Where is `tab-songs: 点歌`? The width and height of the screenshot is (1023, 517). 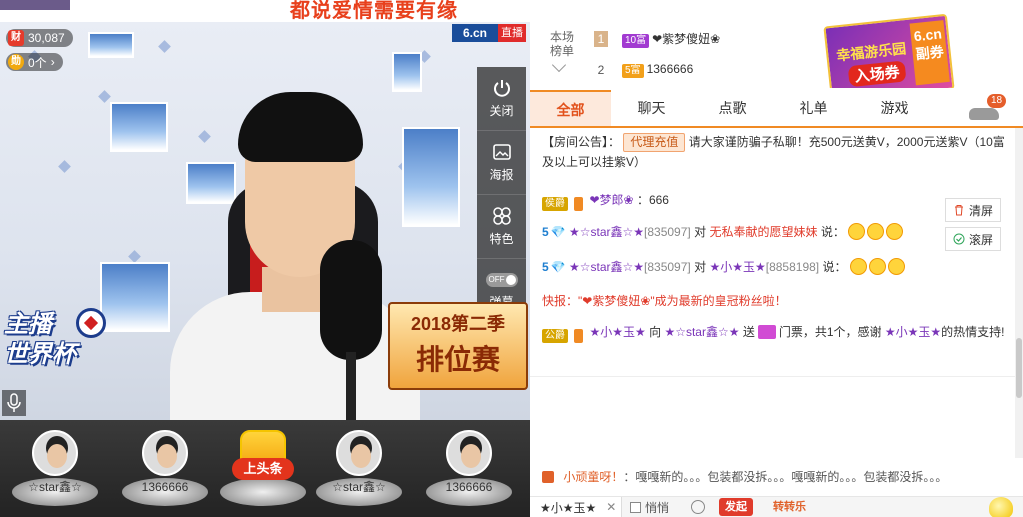
tab-songs: 点歌 is located at coordinates (732, 108).